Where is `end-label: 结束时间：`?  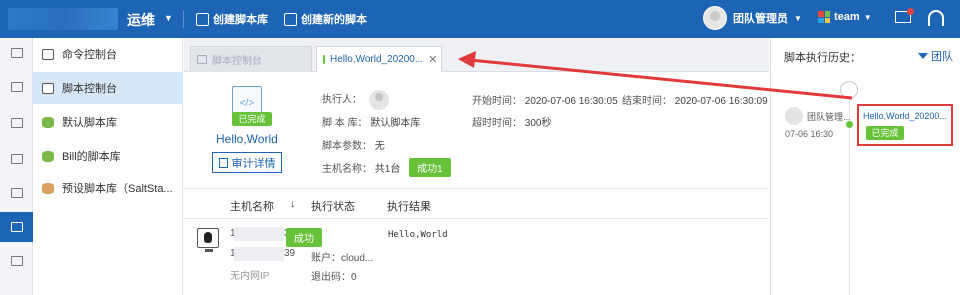
end-label: 结束时间： is located at coordinates (647, 101).